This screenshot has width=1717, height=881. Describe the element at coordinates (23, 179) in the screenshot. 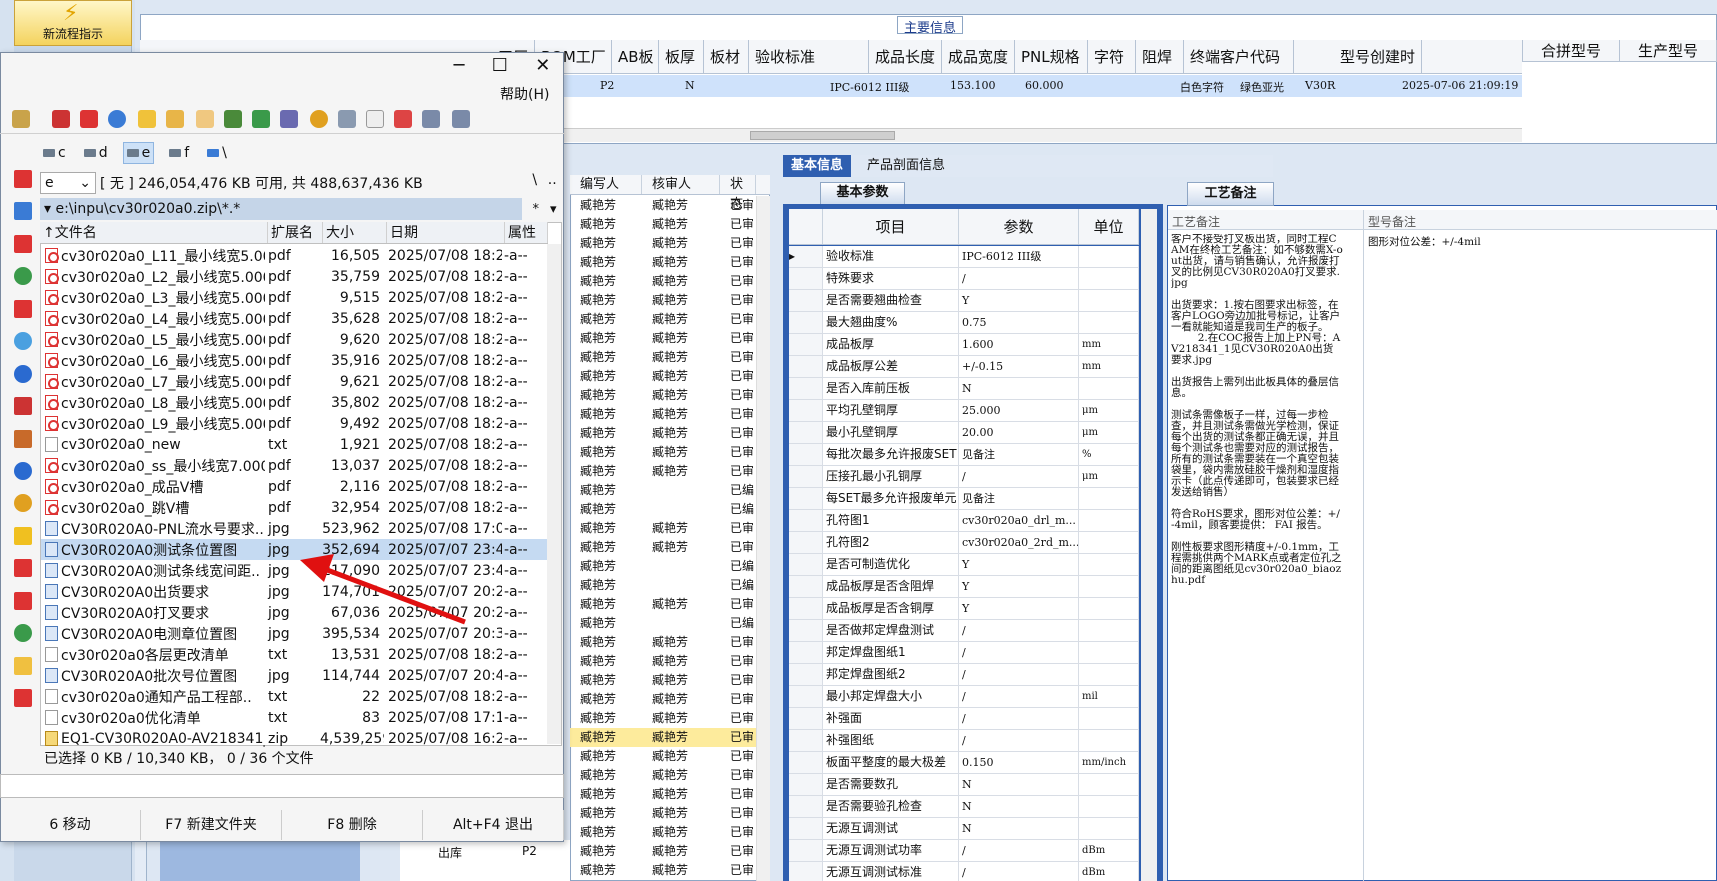

I see `pdf-side-icon` at that location.